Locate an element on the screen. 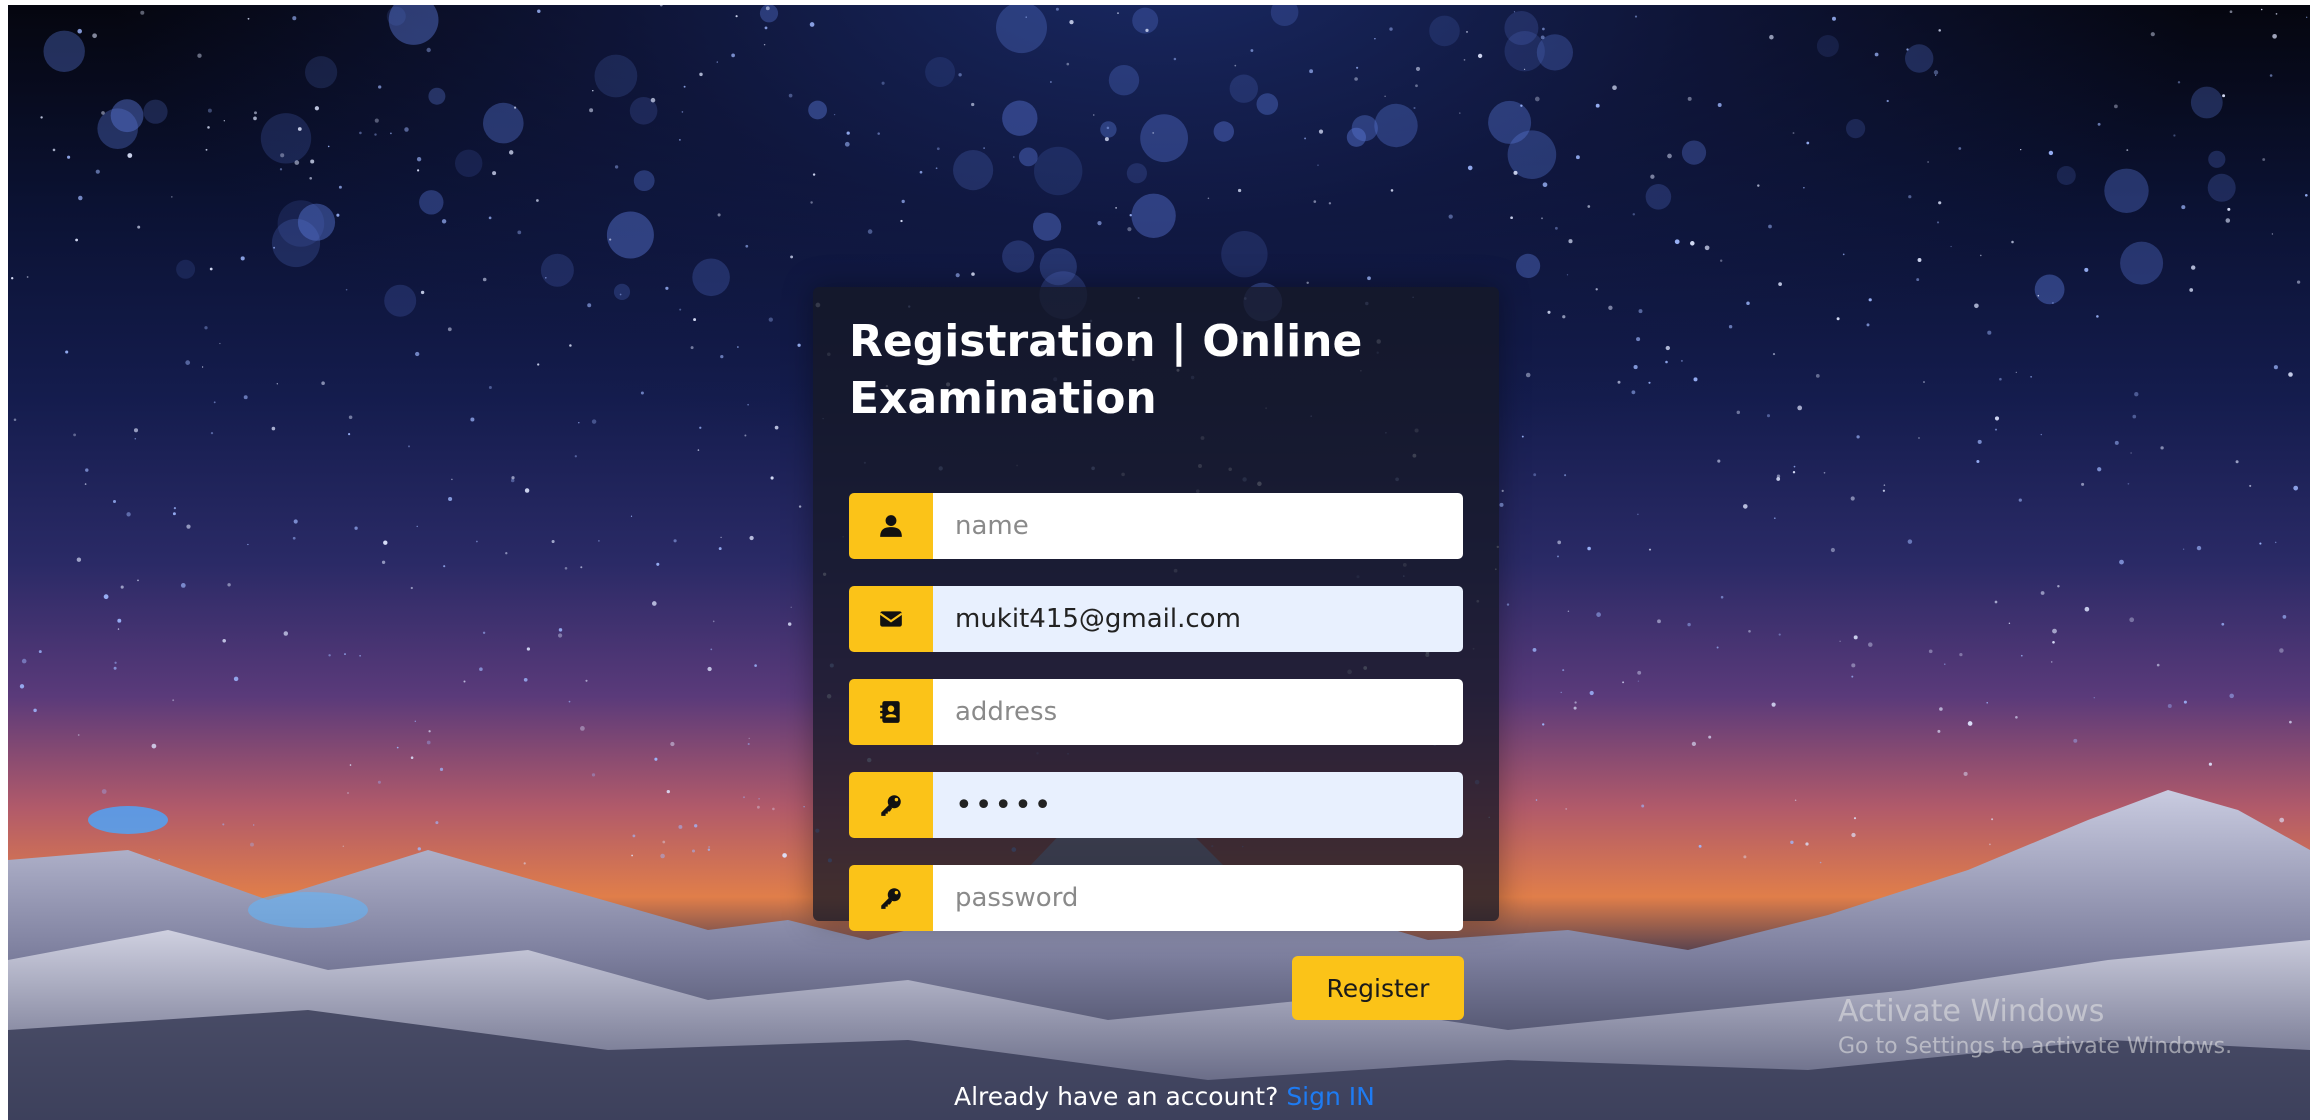  email-field-group is located at coordinates (1156, 619).